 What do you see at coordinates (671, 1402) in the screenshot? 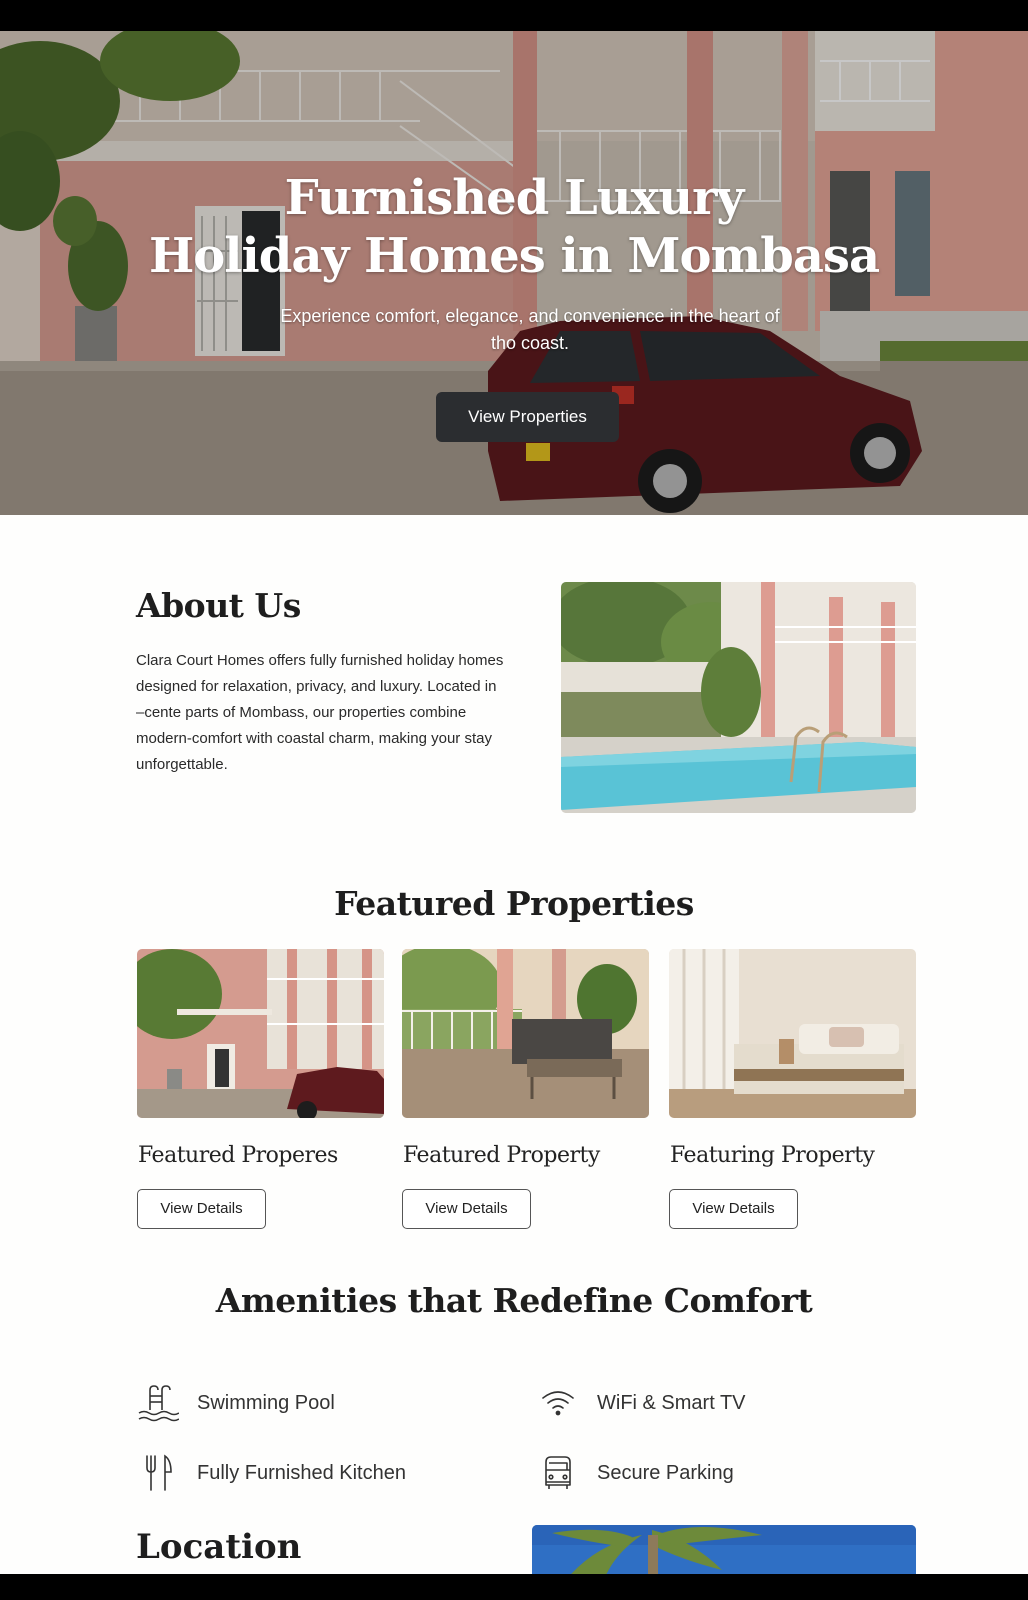
I see `amenity-label: WiFi & Smart TV` at bounding box center [671, 1402].